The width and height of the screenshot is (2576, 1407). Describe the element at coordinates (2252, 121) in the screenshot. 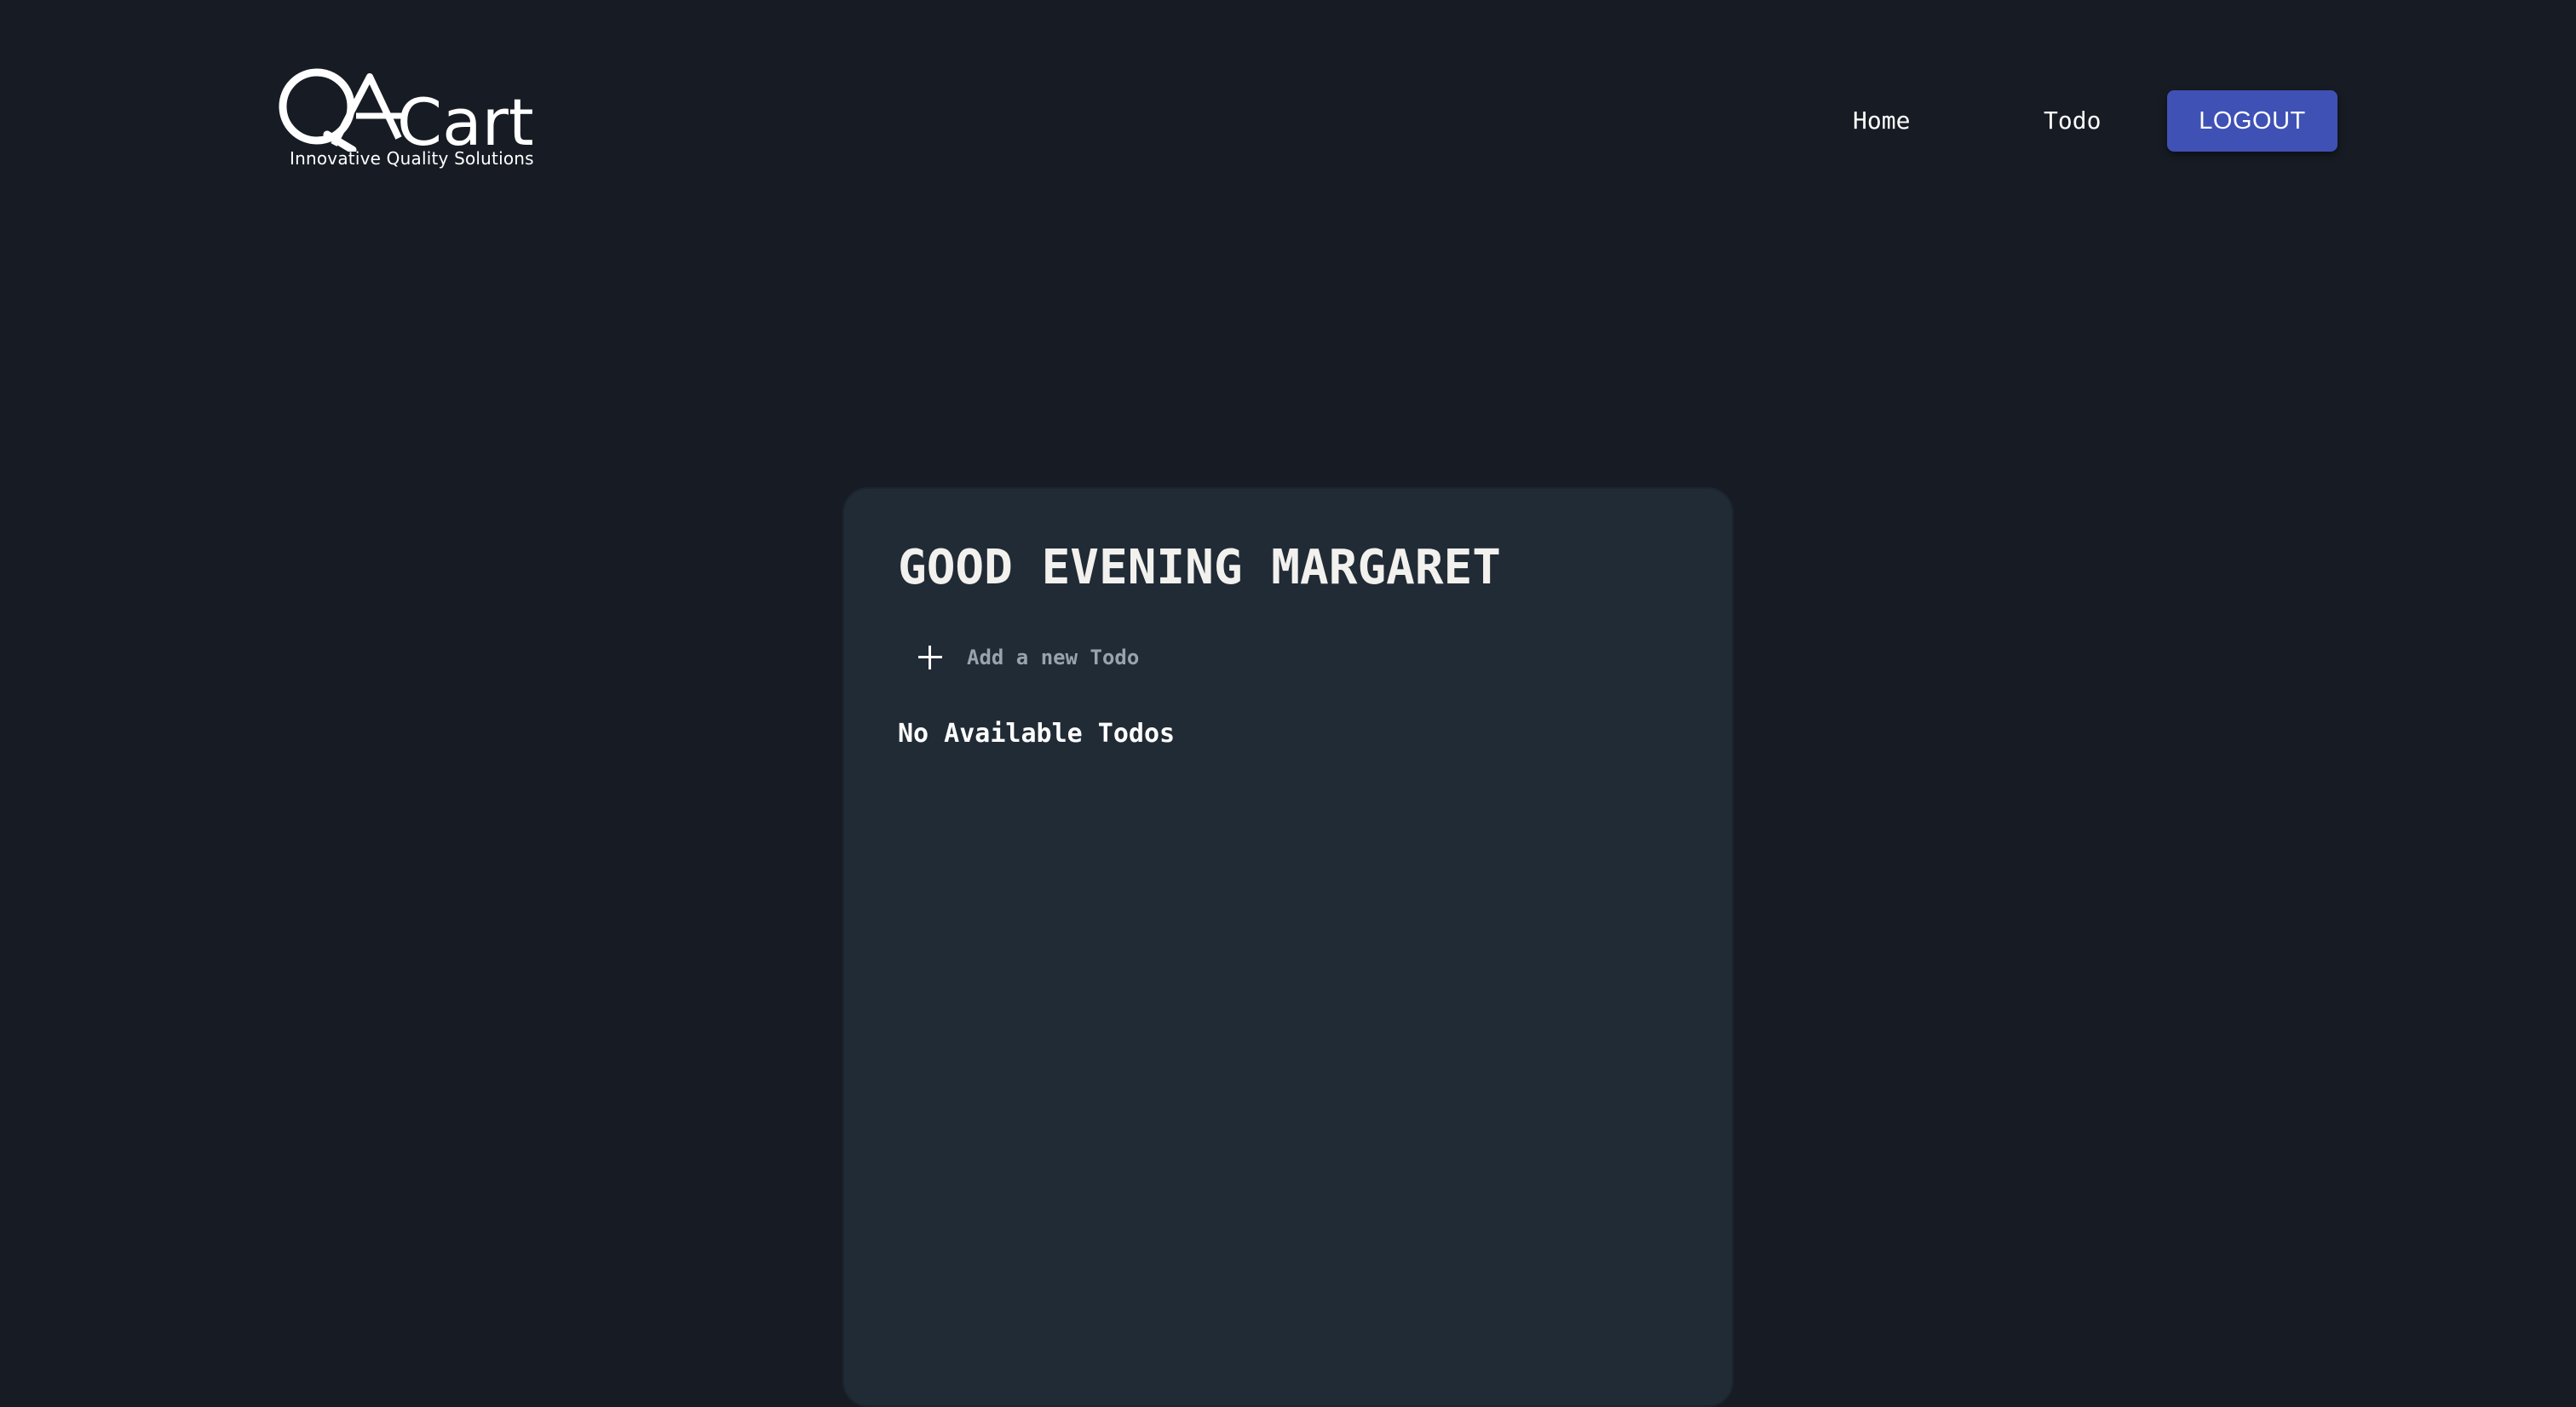

I see `logout-button: LOGOUT` at that location.